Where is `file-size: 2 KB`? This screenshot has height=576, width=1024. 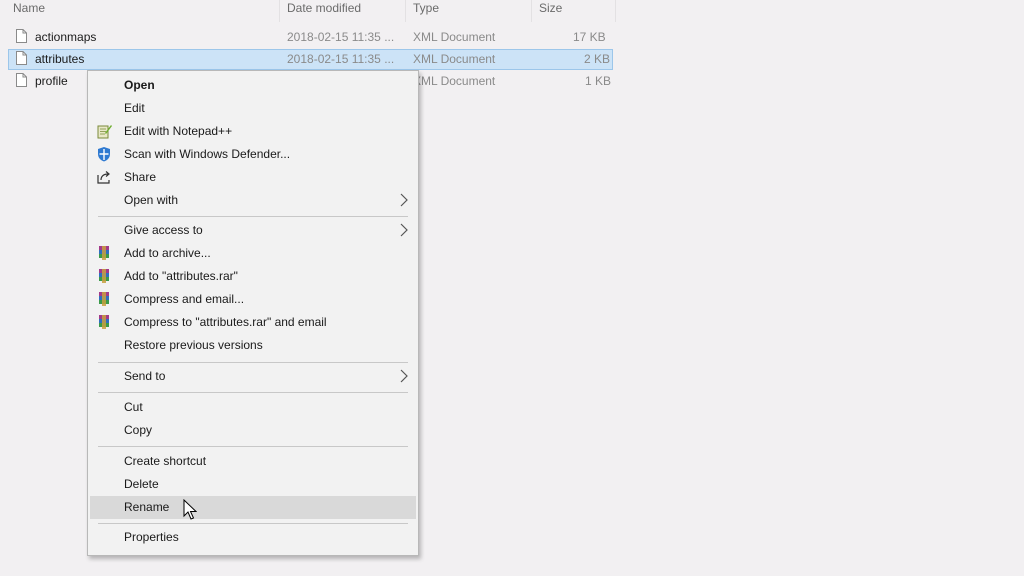
file-size: 2 KB is located at coordinates (597, 59).